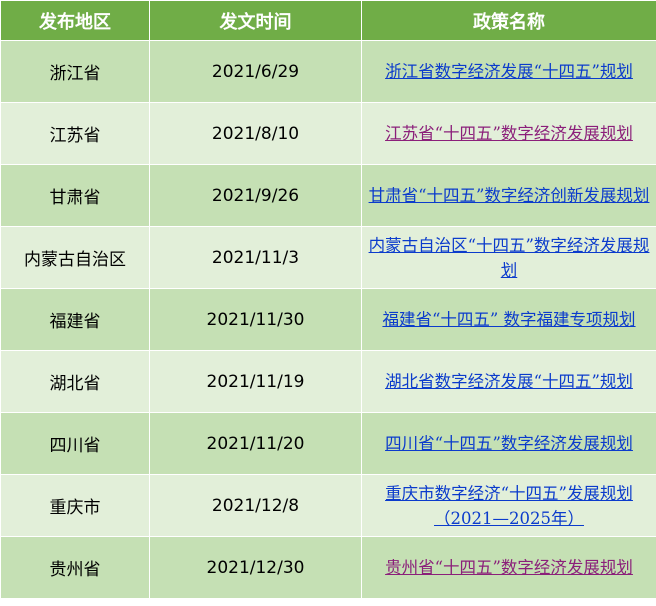  Describe the element at coordinates (75, 71) in the screenshot. I see `region-cell: 浙江省` at that location.